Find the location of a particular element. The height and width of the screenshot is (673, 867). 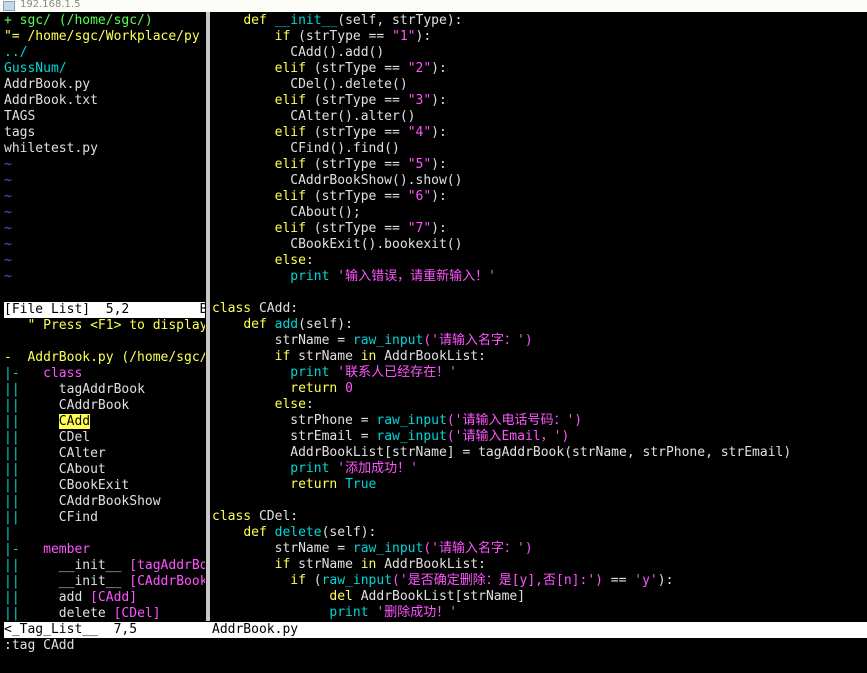

tag-list-row: || CAddrBookShow is located at coordinates (104, 502).